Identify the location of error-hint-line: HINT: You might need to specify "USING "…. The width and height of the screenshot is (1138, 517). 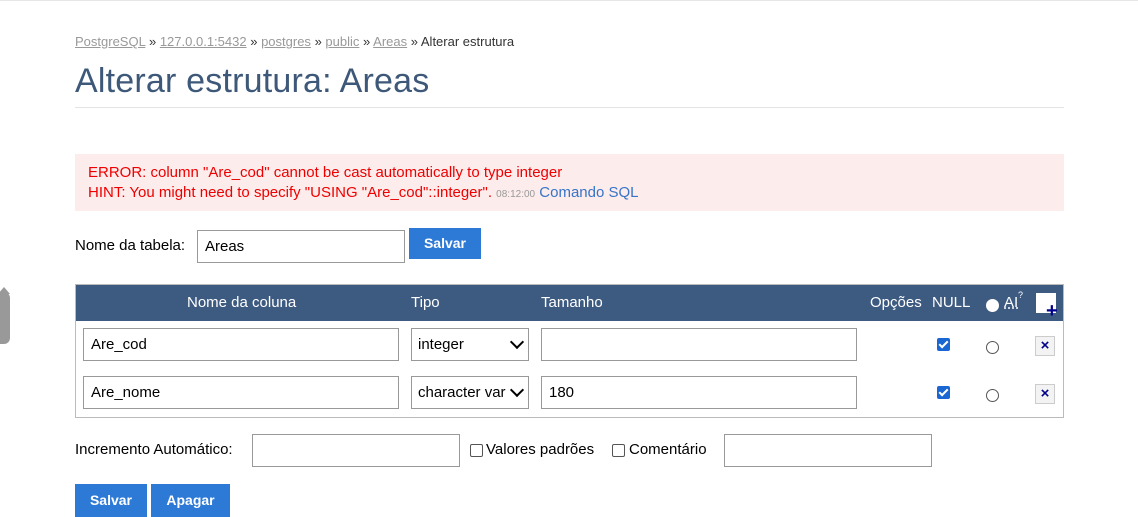
(569, 194).